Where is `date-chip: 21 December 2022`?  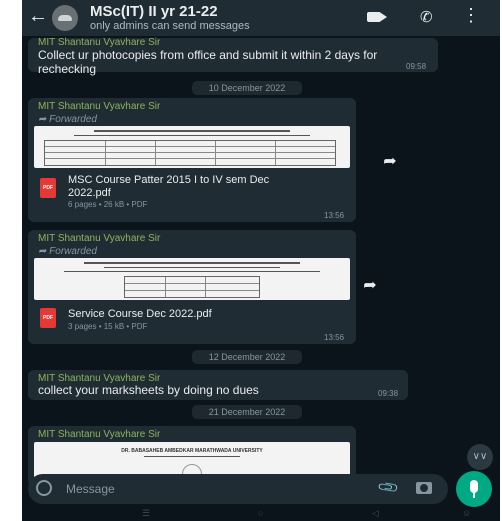 date-chip: 21 December 2022 is located at coordinates (247, 412).